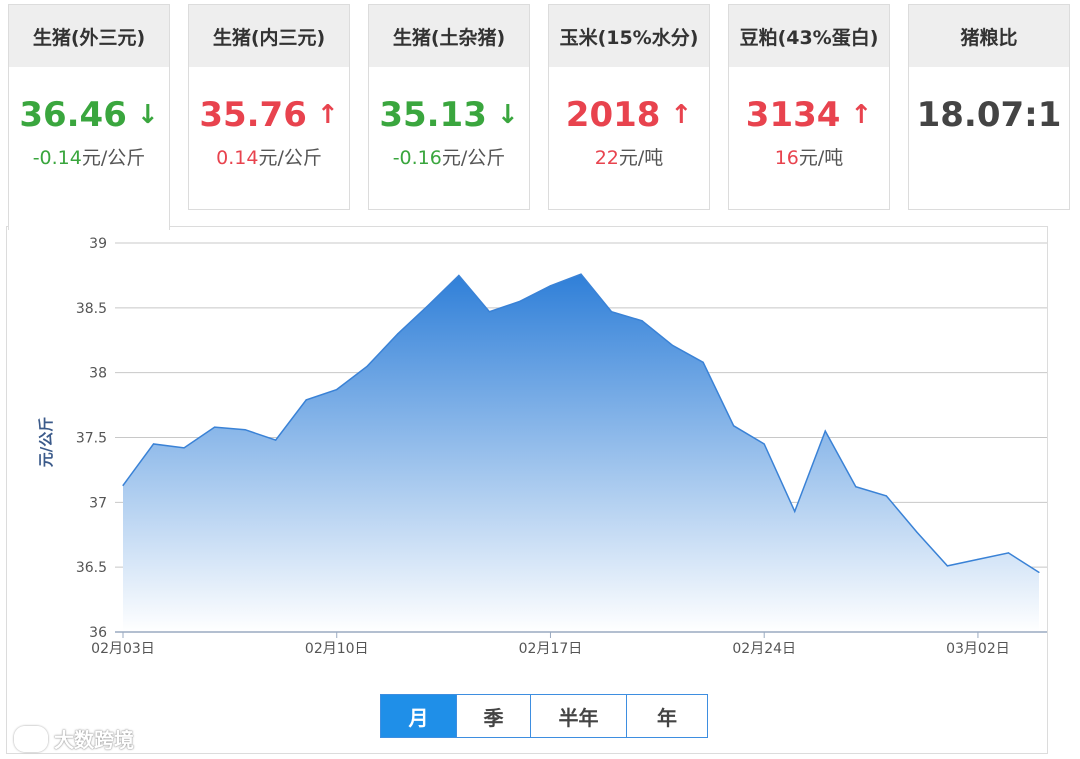 Image resolution: width=1080 pixels, height=759 pixels. What do you see at coordinates (578, 716) in the screenshot?
I see `range-button: 半年` at bounding box center [578, 716].